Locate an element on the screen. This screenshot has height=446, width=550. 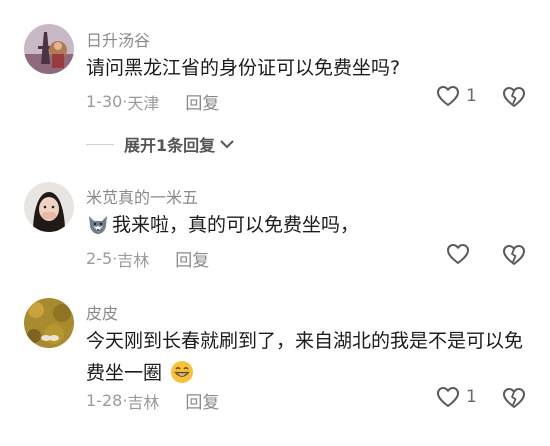
chevron-down-icon is located at coordinates (227, 144).